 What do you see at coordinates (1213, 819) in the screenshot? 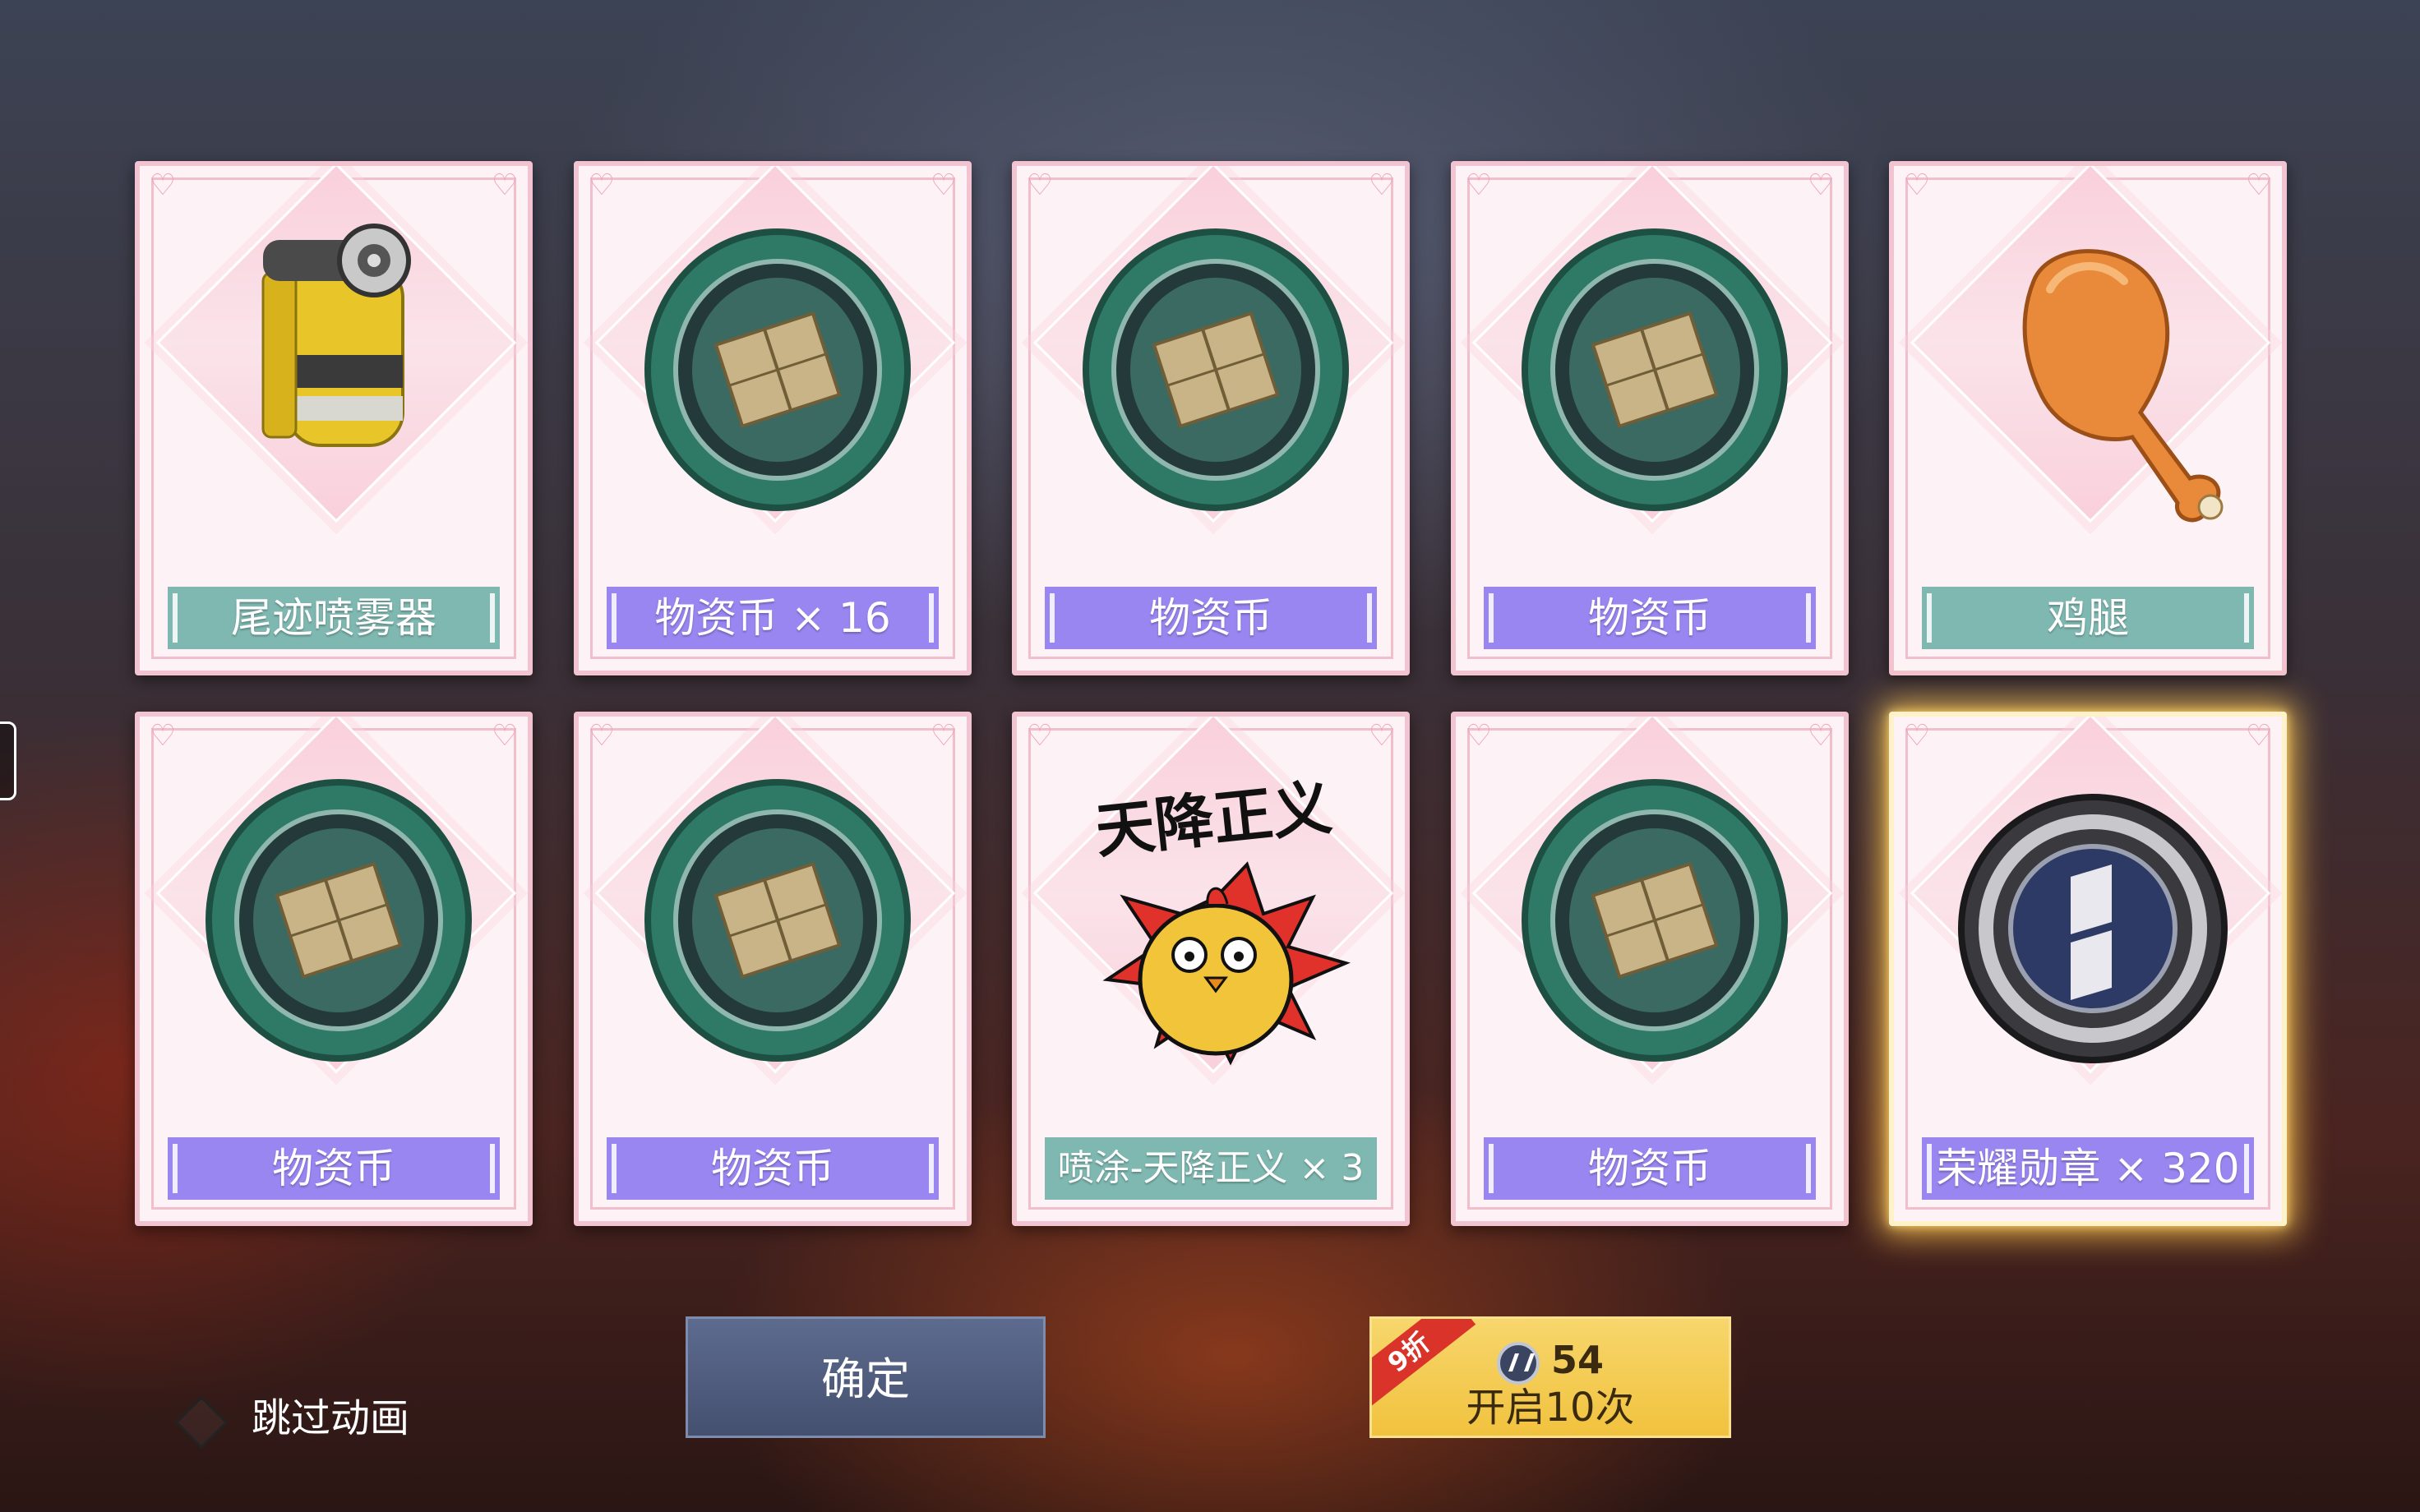
I see `sticker-text: 天降正义` at bounding box center [1213, 819].